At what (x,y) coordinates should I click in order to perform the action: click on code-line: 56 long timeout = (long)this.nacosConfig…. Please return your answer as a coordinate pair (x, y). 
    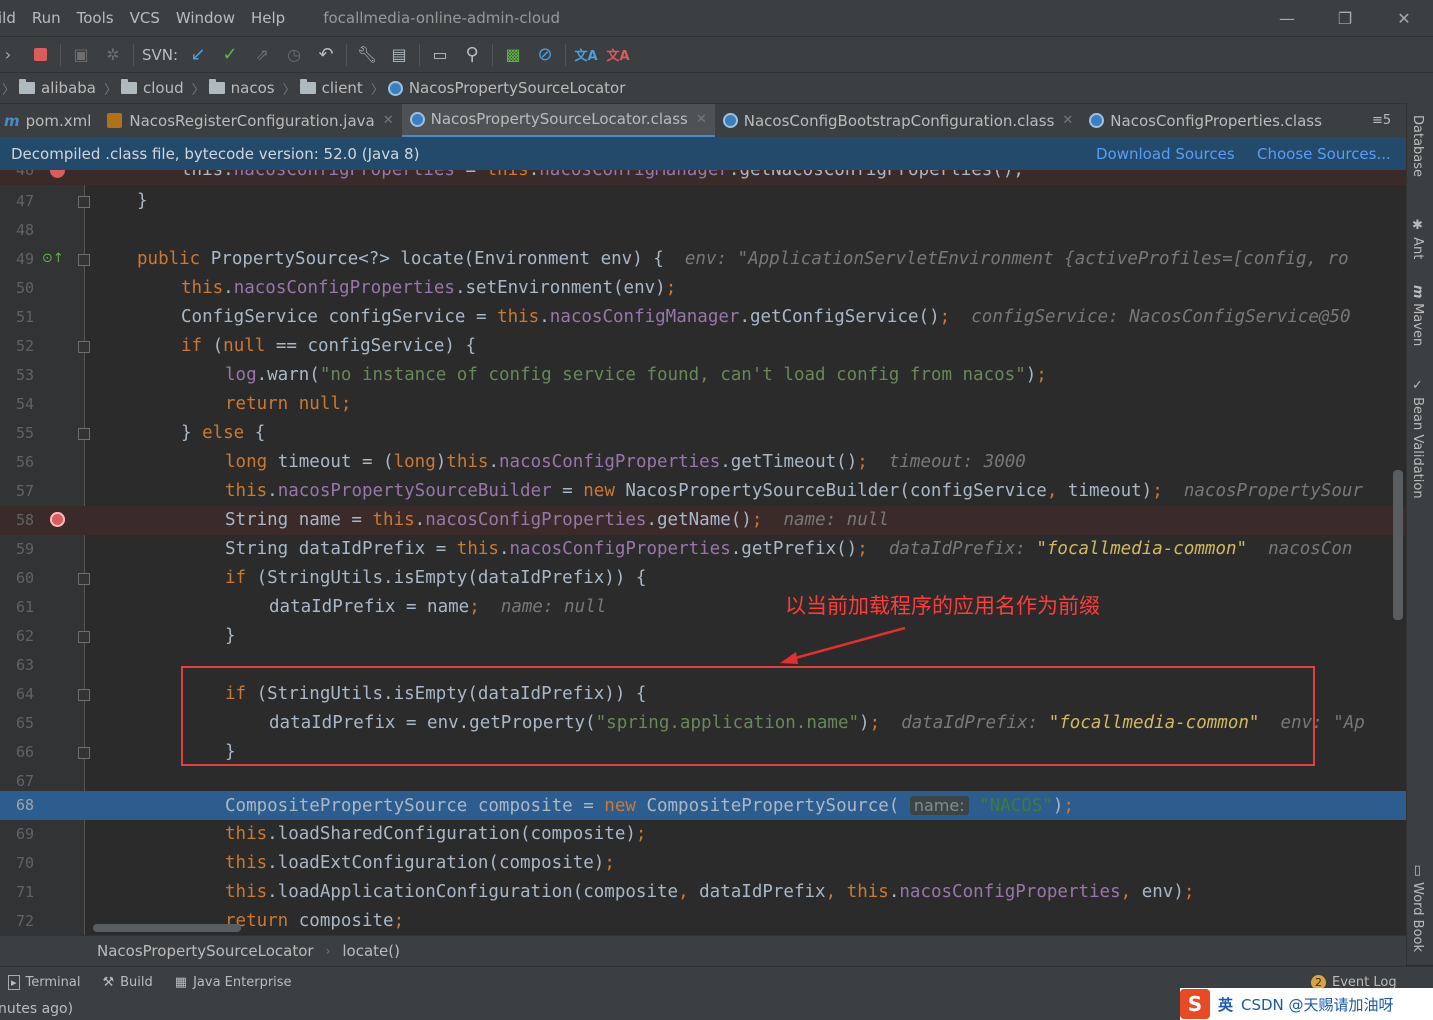
    Looking at the image, I should click on (520, 462).